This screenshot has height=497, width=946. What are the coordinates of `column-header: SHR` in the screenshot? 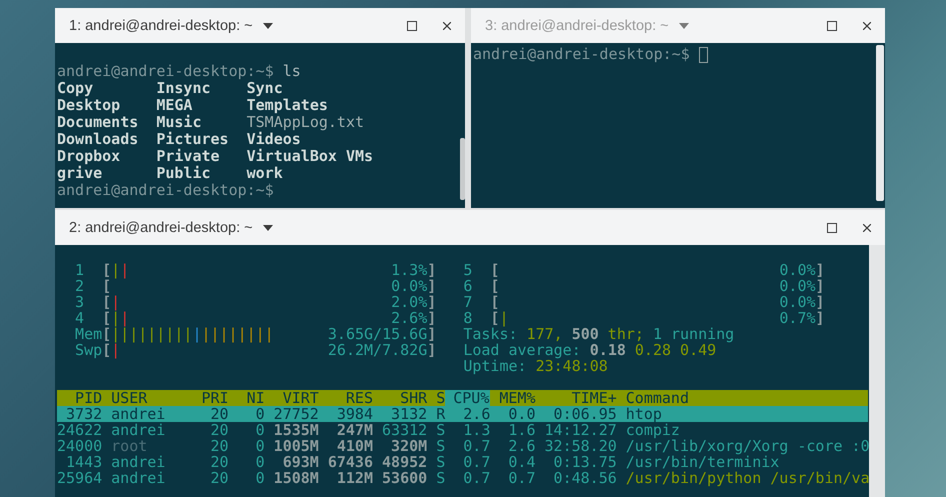 It's located at (400, 398).